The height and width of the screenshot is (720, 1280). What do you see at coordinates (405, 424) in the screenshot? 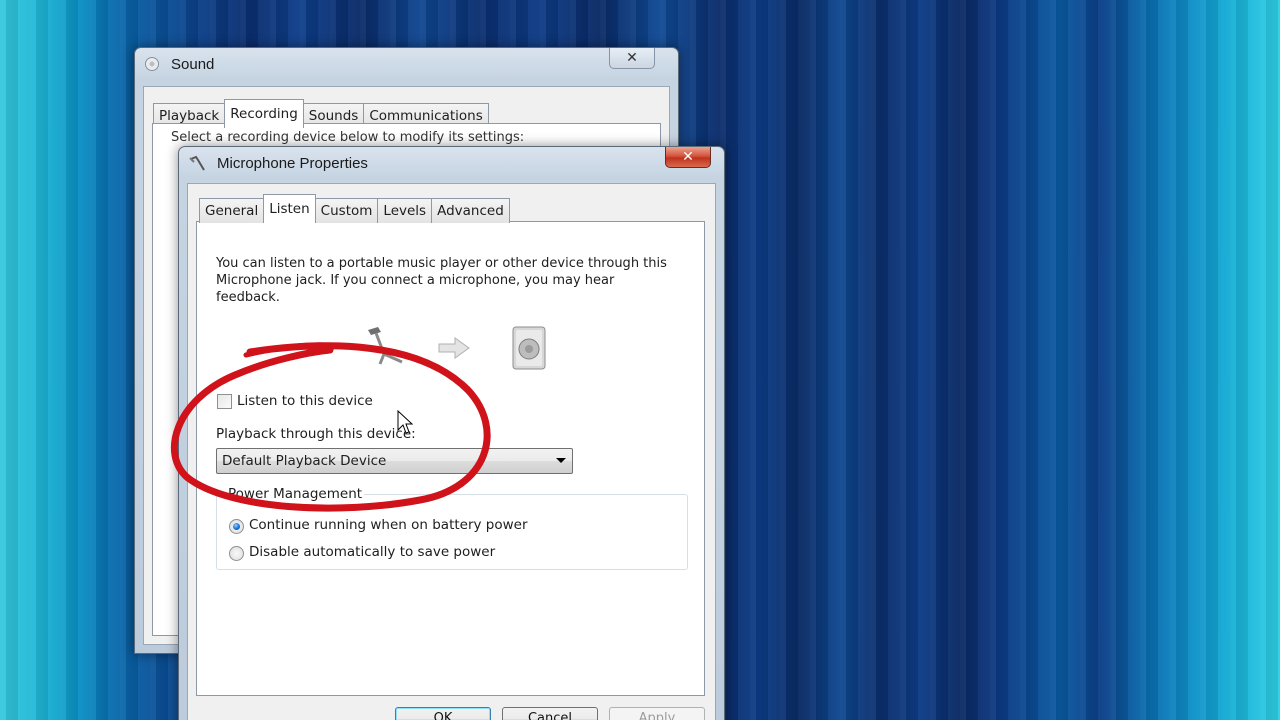
I see `cursor-icon` at bounding box center [405, 424].